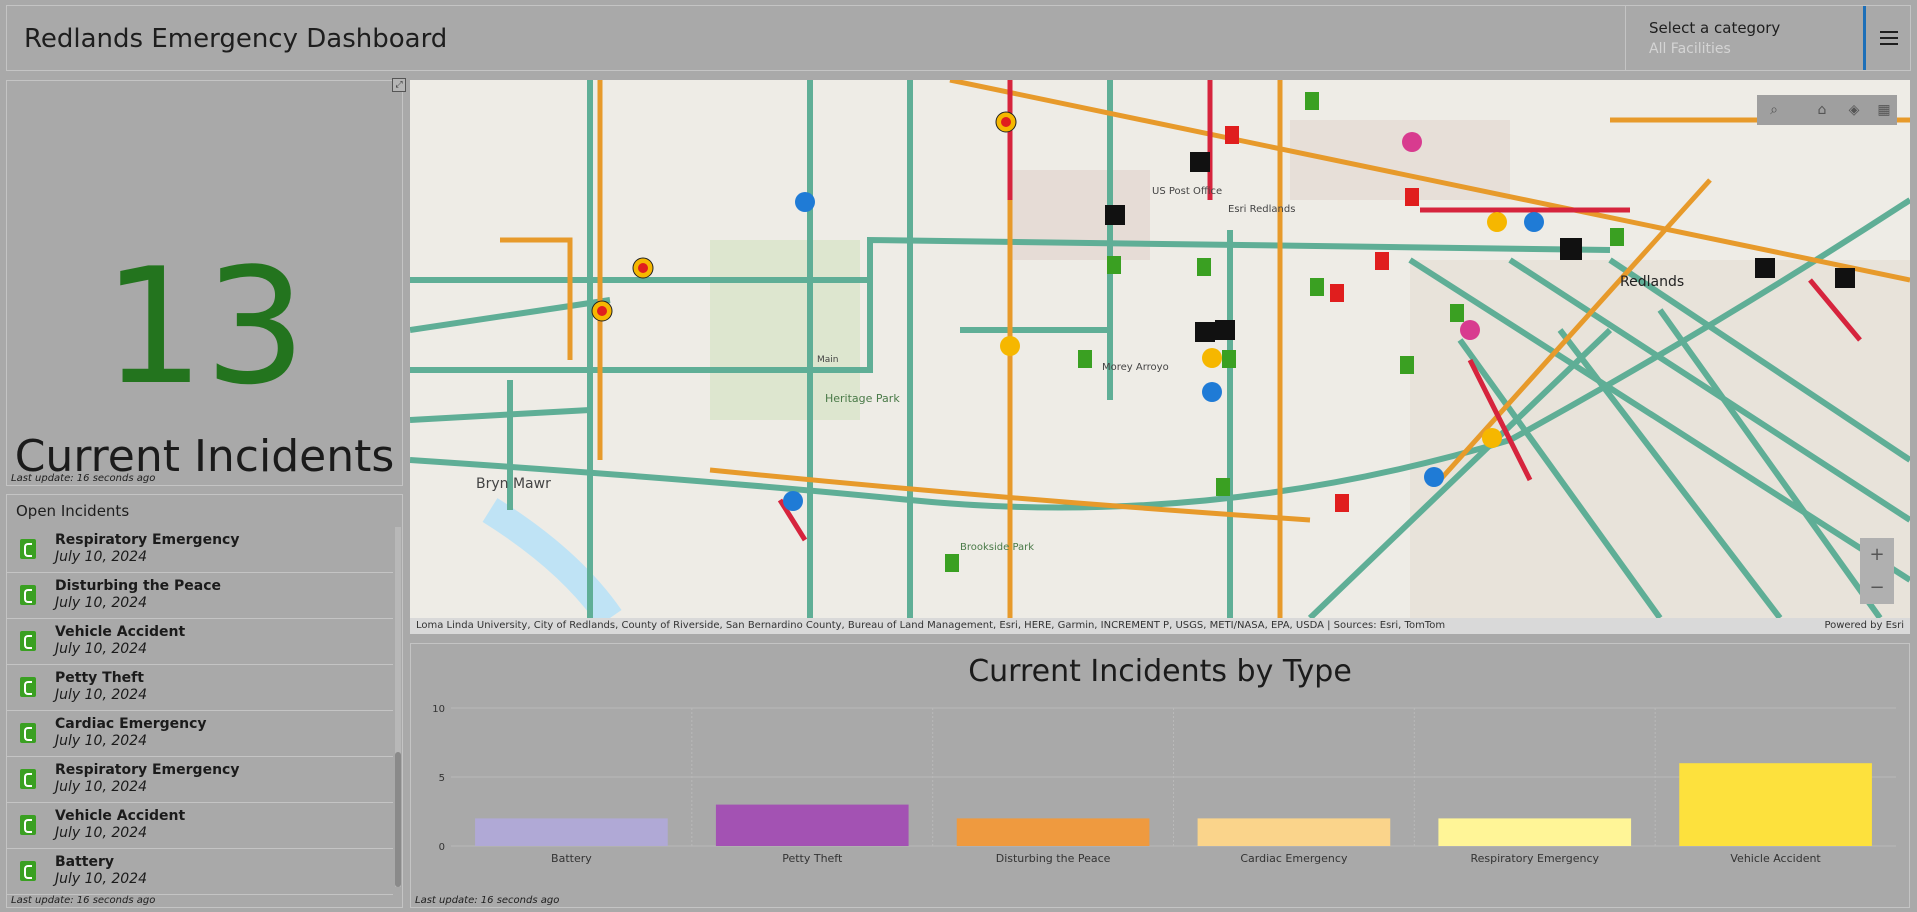  Describe the element at coordinates (1187, 191) in the screenshot. I see `map-label-post-office: US Post Office` at that location.